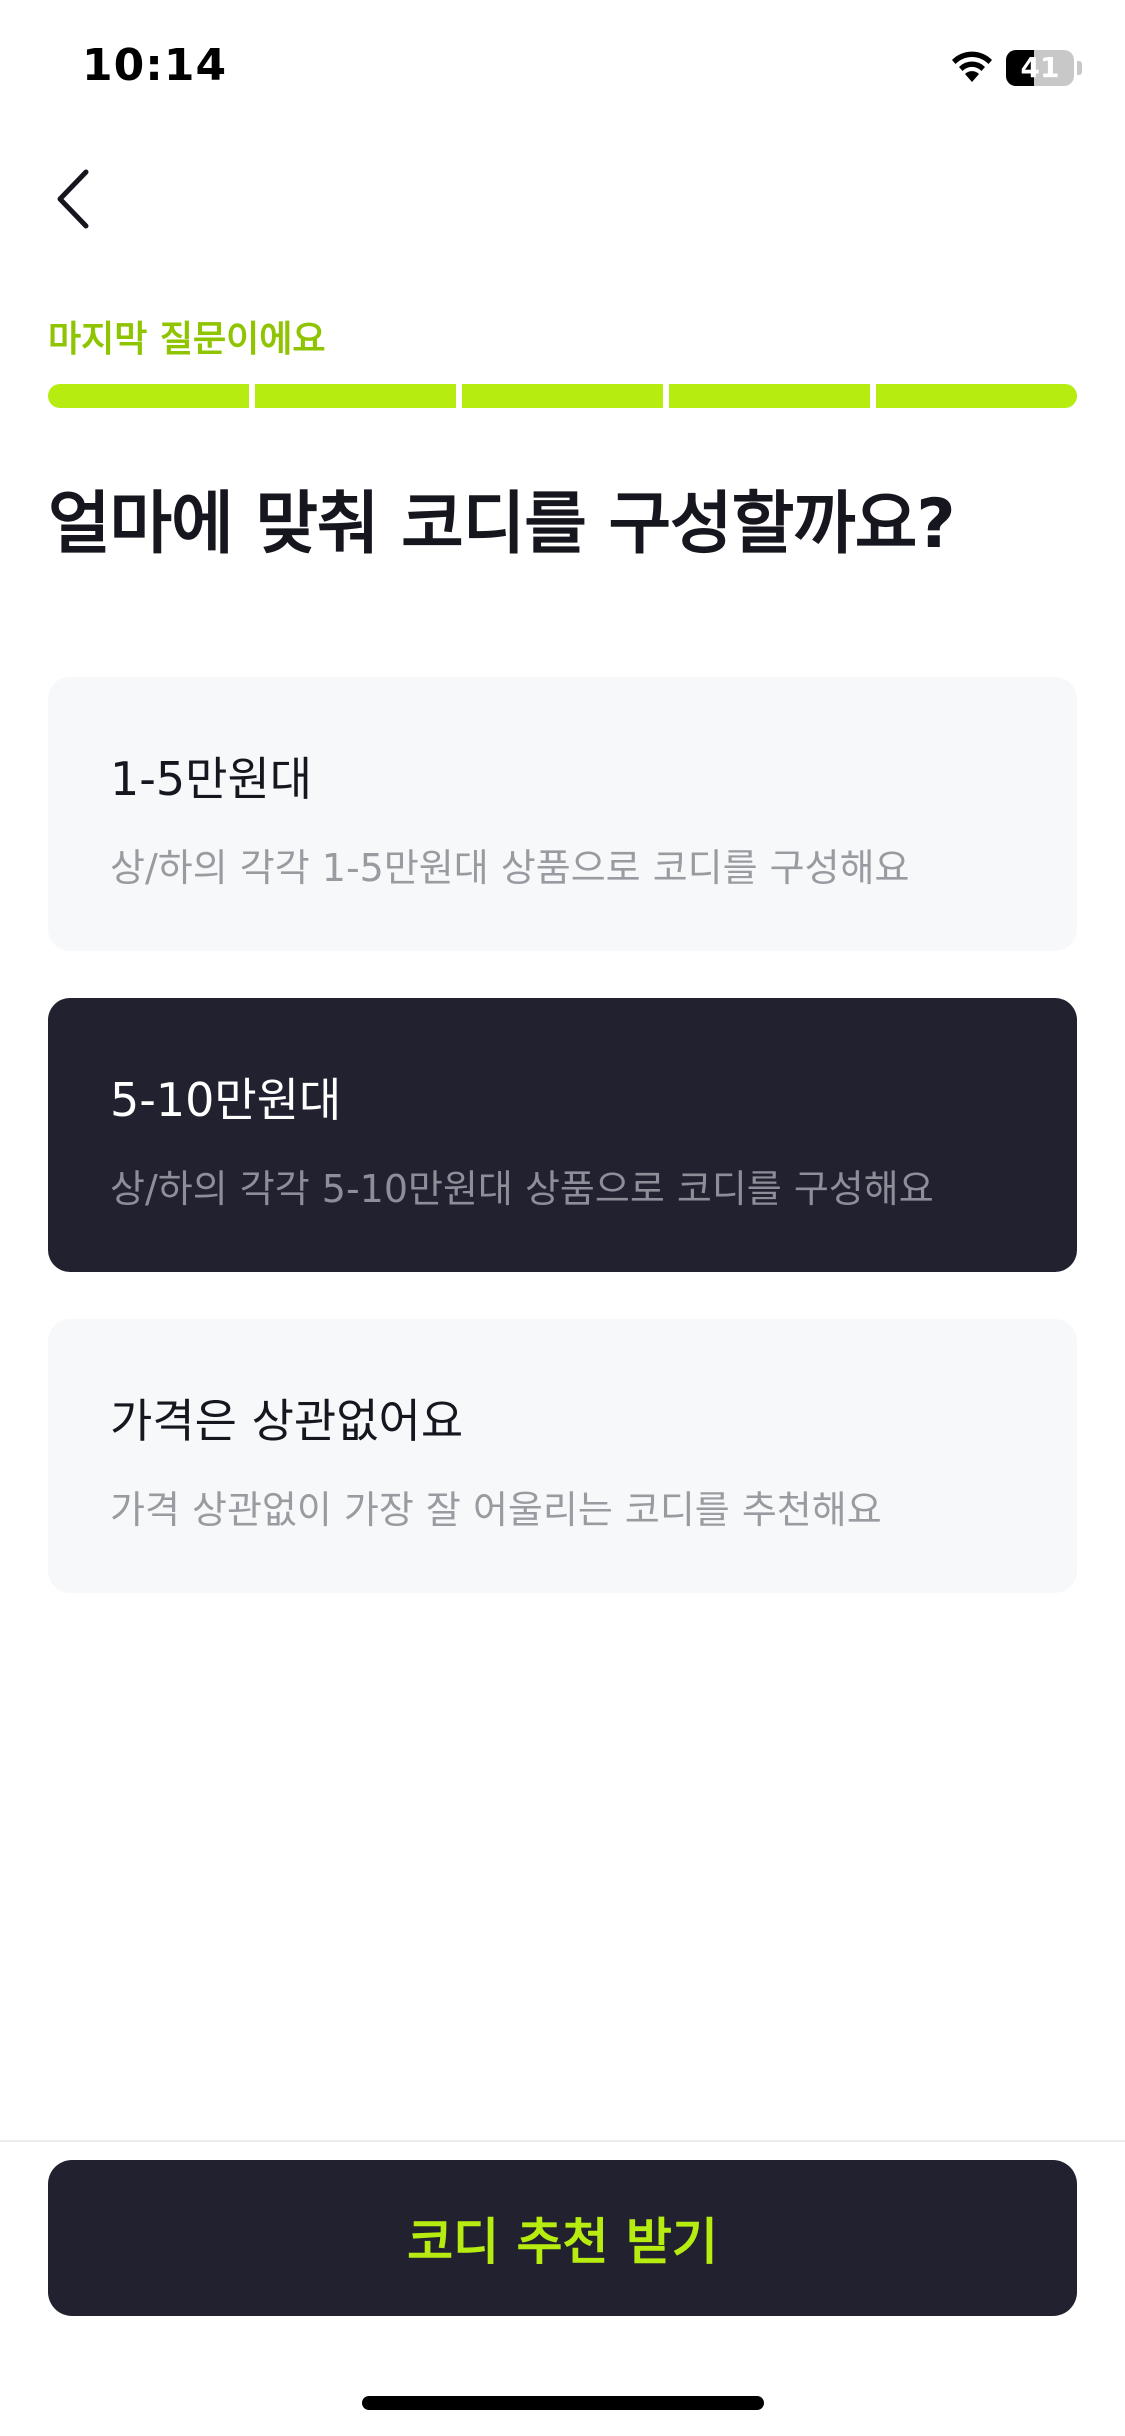  I want to click on battery-icon: 41, so click(1045, 68).